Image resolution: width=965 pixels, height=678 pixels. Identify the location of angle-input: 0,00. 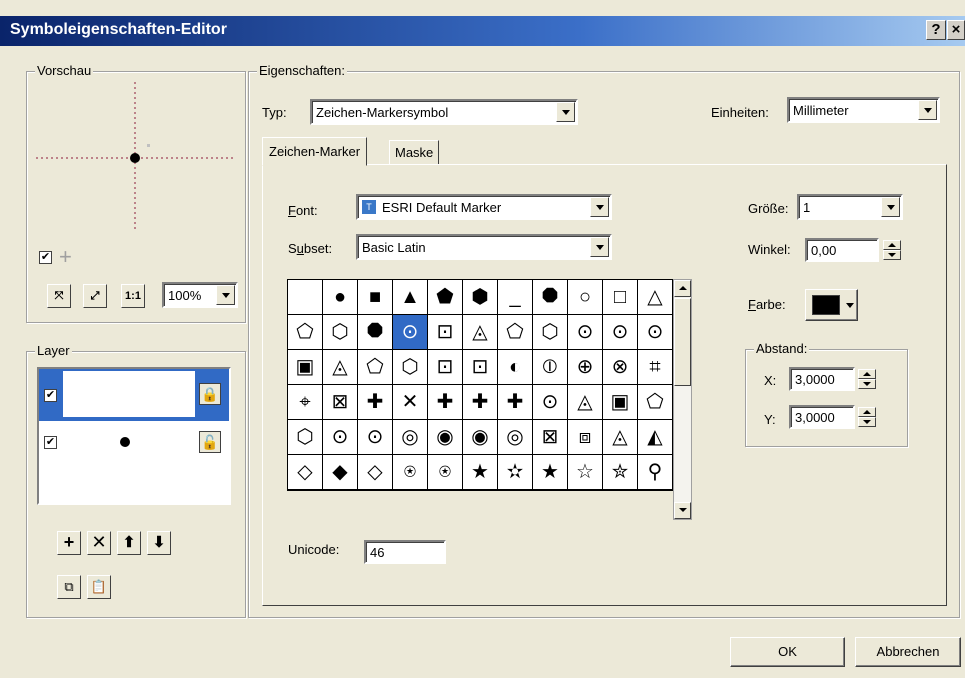
(842, 250).